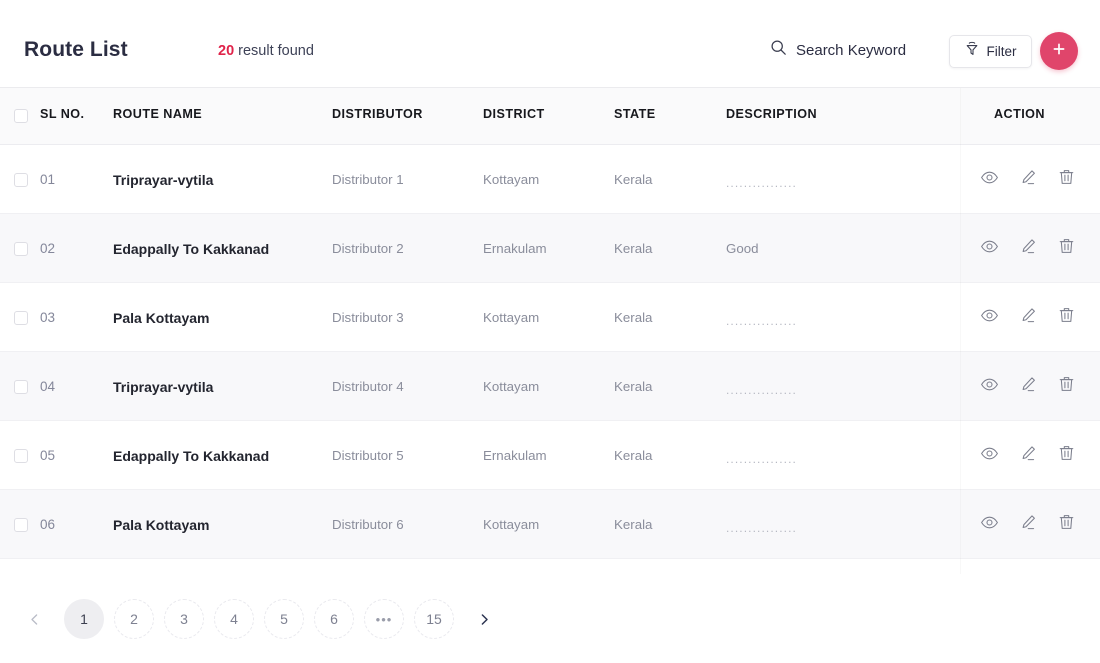  I want to click on pagination-page-6: 6, so click(334, 619).